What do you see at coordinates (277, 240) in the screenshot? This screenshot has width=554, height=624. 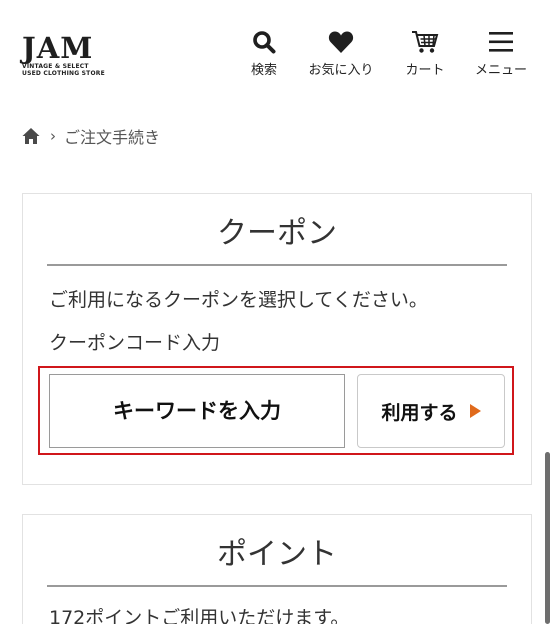 I see `coupon-title: クーポン` at bounding box center [277, 240].